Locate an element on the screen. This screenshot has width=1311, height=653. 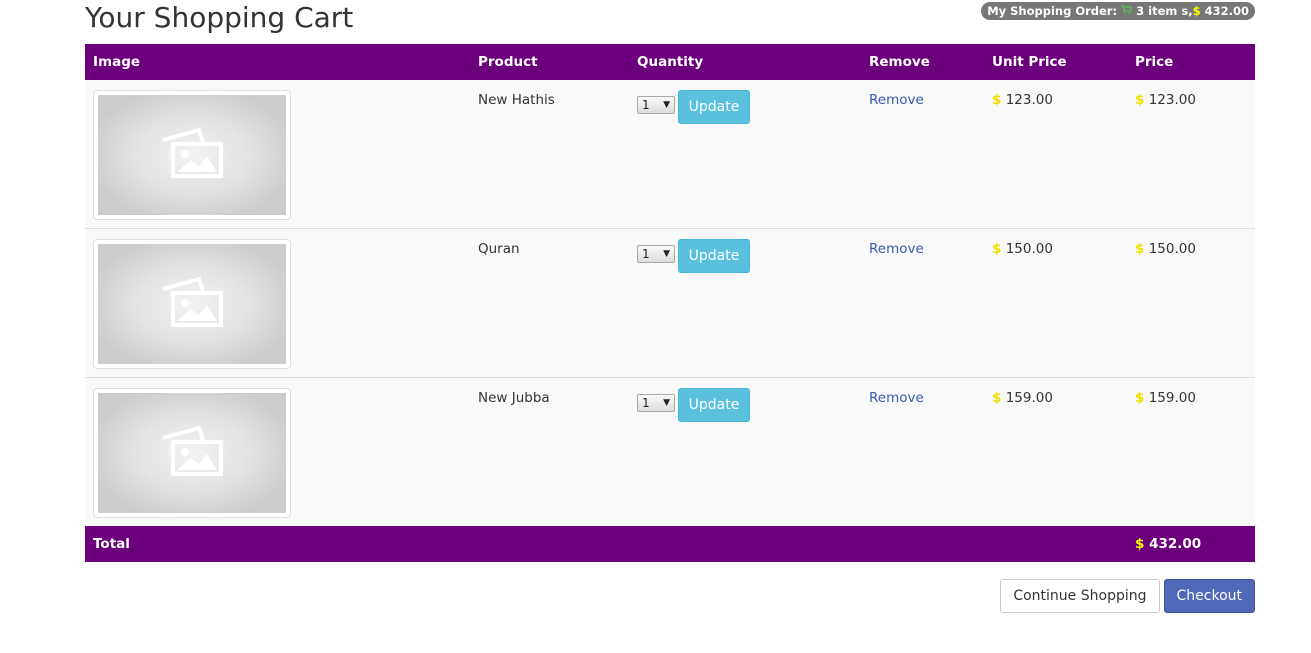
product-cell: Quran is located at coordinates (549, 303).